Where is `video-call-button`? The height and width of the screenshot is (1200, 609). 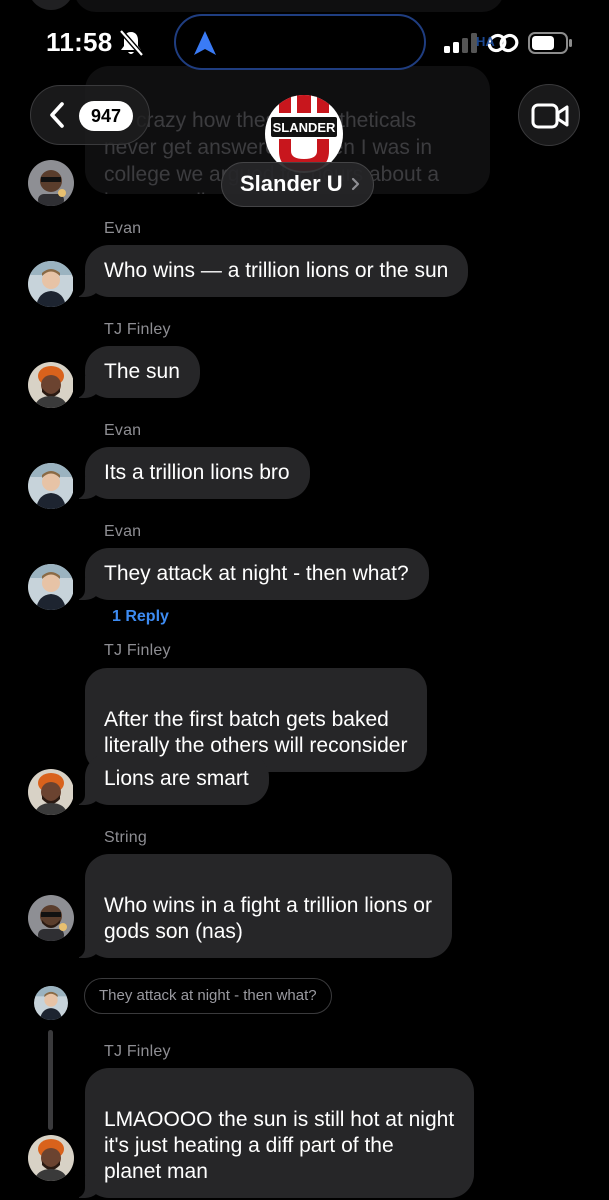
video-call-button is located at coordinates (549, 115).